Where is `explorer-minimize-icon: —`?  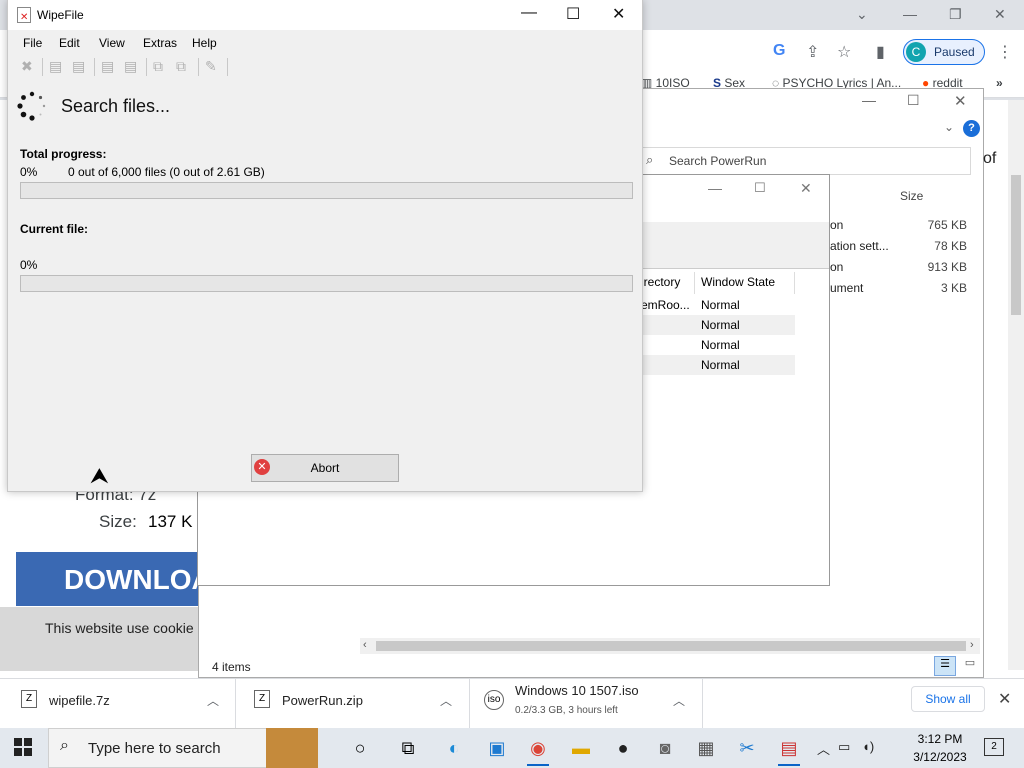
explorer-minimize-icon: — is located at coordinates (869, 100).